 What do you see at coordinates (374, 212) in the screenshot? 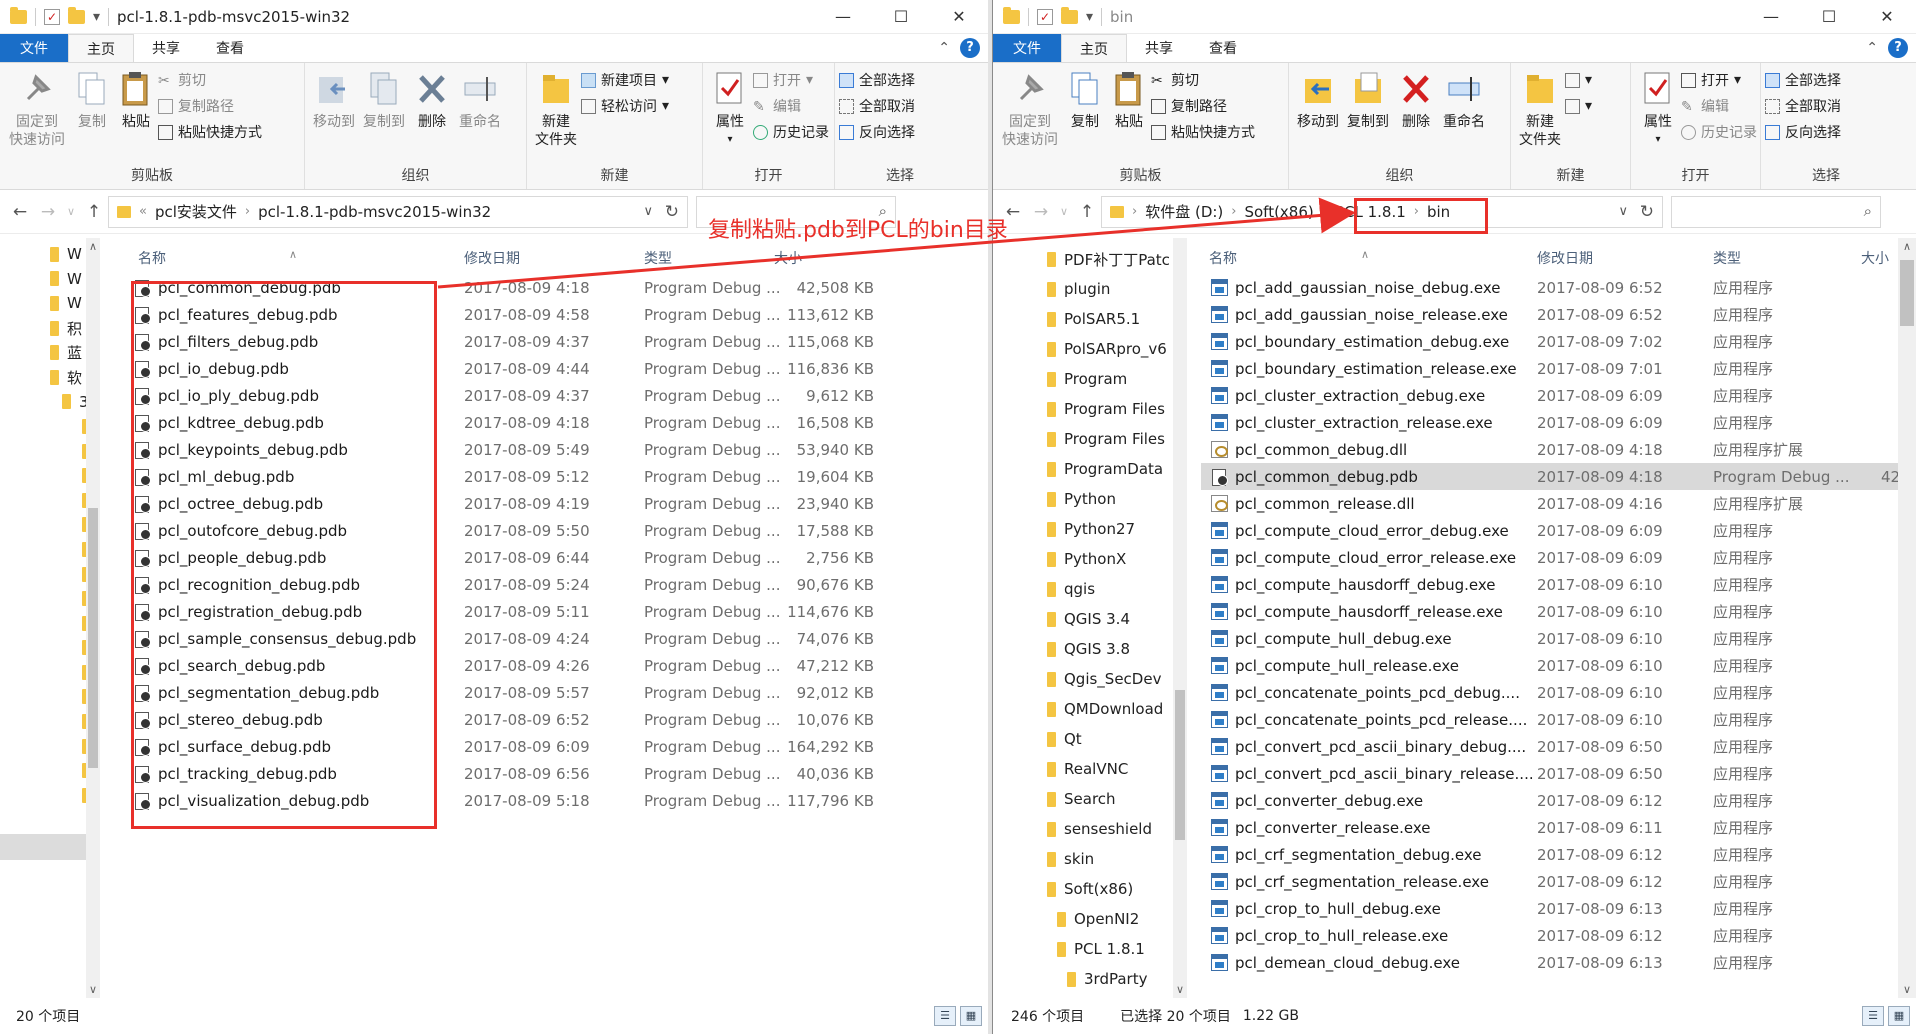
I see `breadcrumb-item: pcl-1.8.1-pdb-msvc2015-win32` at bounding box center [374, 212].